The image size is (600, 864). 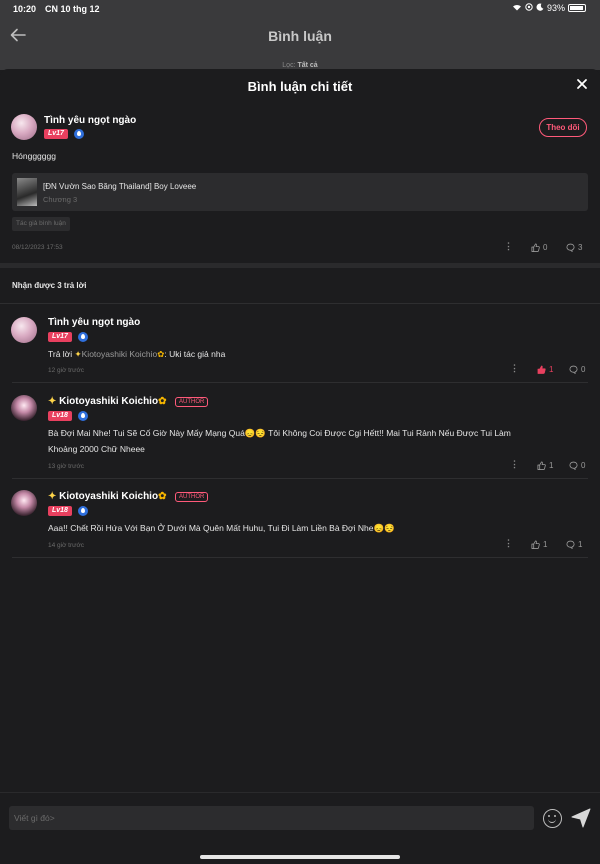 I want to click on comment-content: Hóngggggg, so click(x=34, y=156).